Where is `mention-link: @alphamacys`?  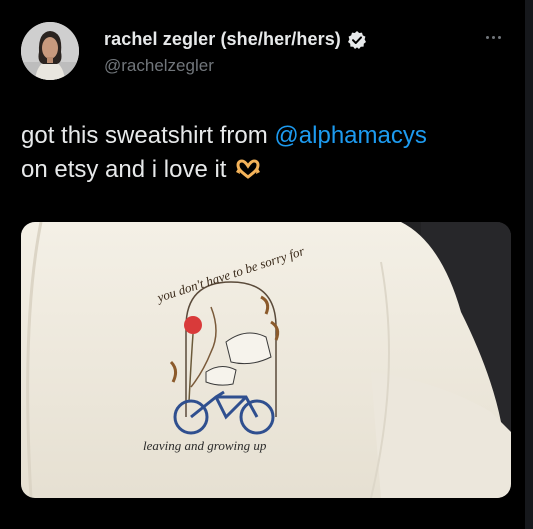 mention-link: @alphamacys is located at coordinates (350, 135).